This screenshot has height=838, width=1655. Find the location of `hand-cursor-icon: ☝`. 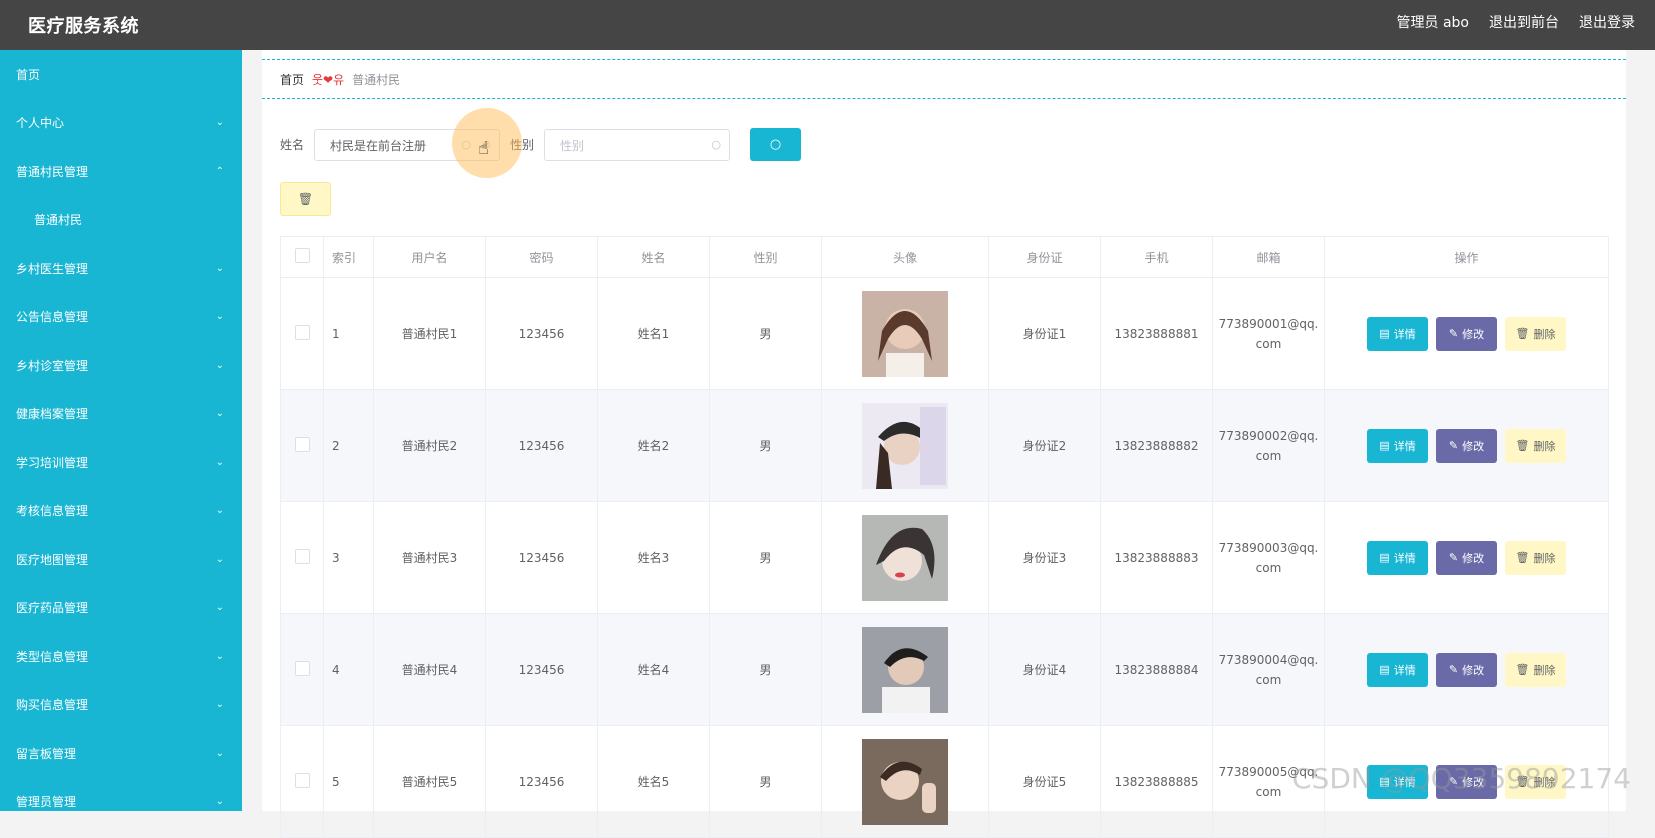

hand-cursor-icon: ☝ is located at coordinates (483, 148).